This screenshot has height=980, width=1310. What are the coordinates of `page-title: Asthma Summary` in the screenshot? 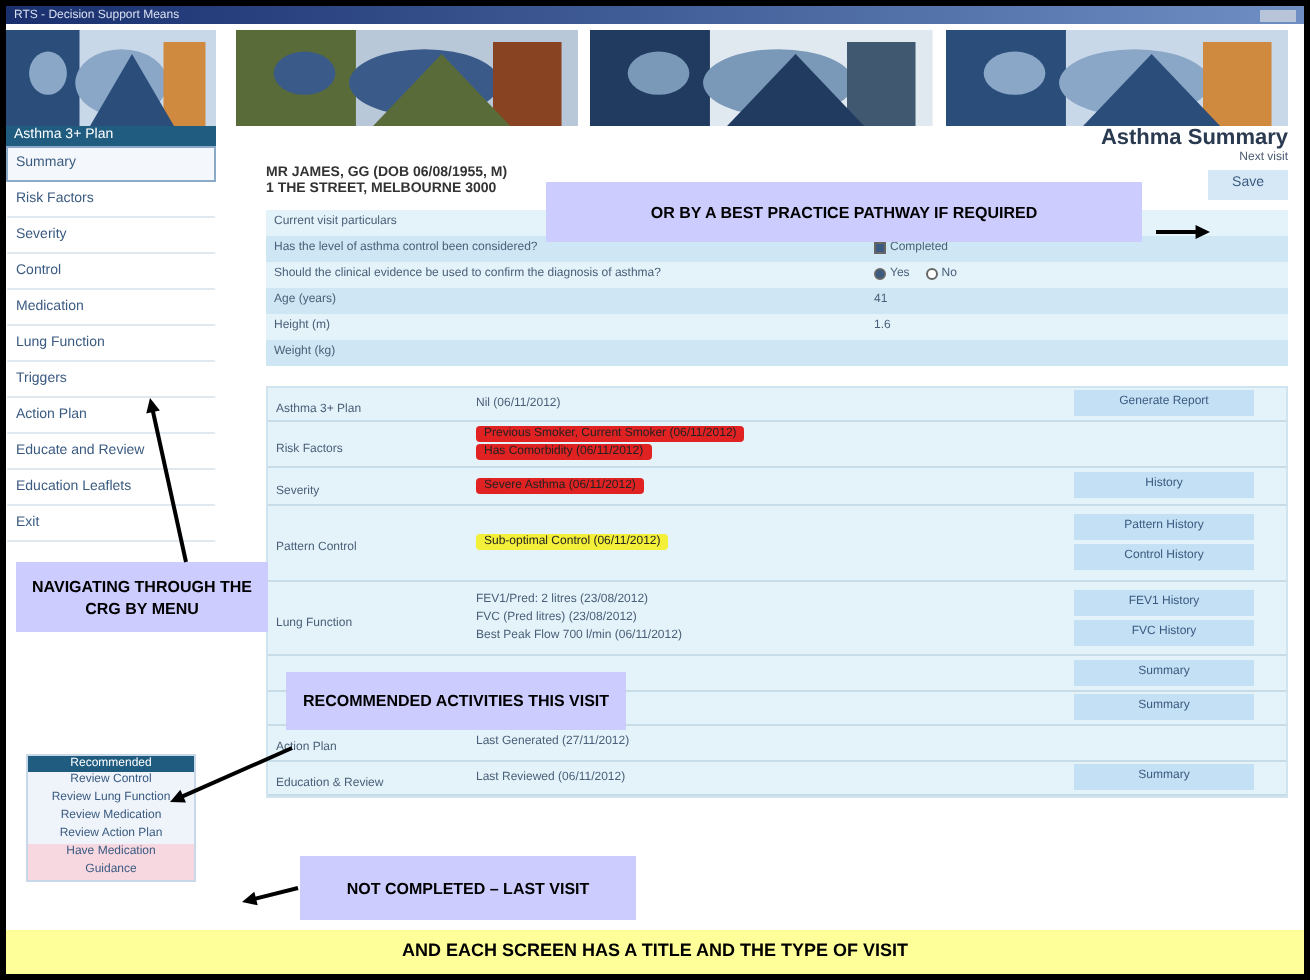 It's located at (1194, 138).